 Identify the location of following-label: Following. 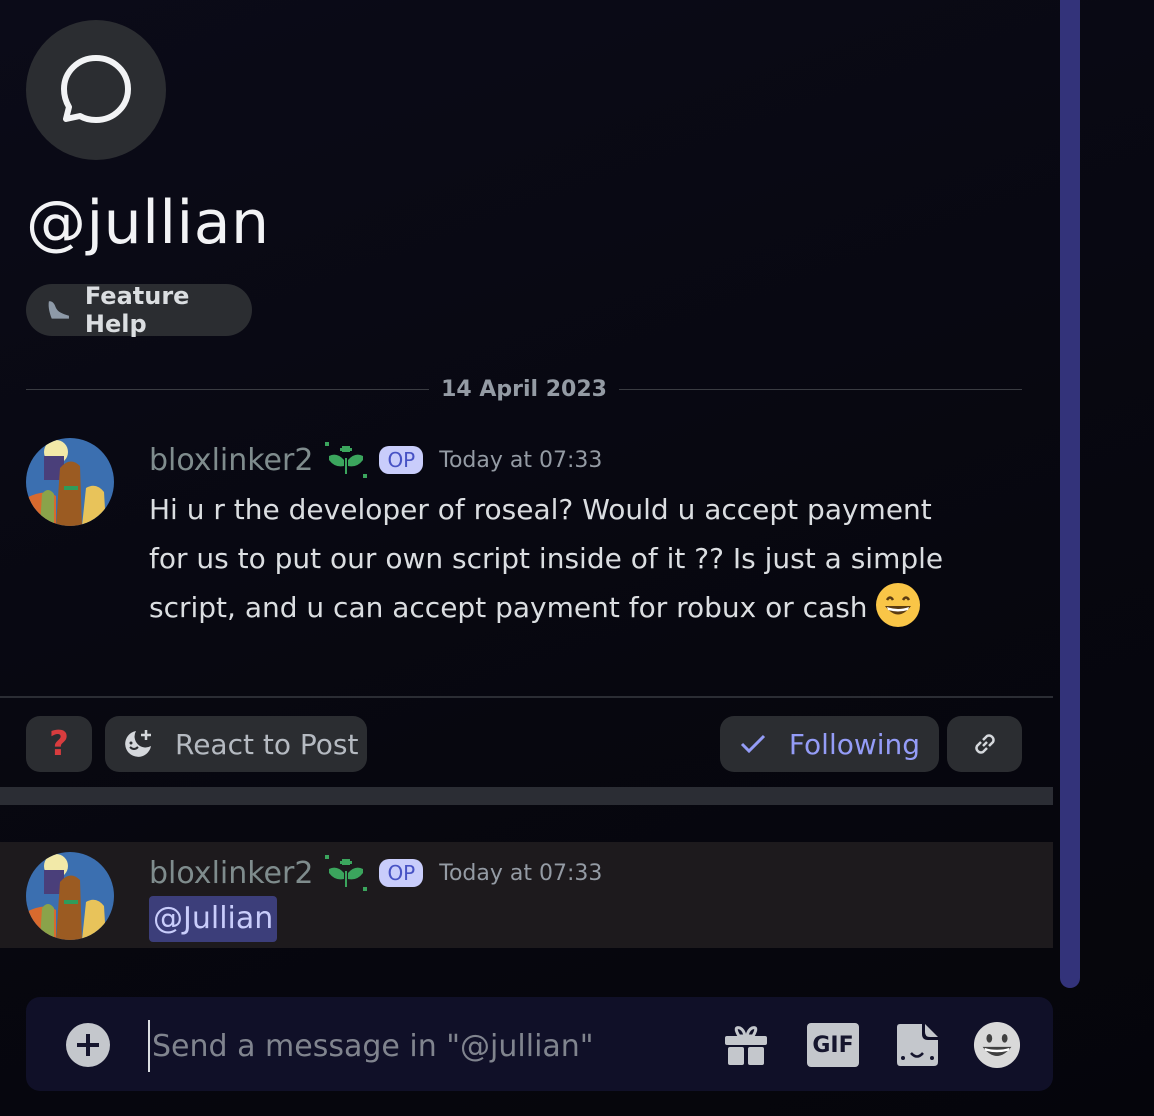
(854, 744).